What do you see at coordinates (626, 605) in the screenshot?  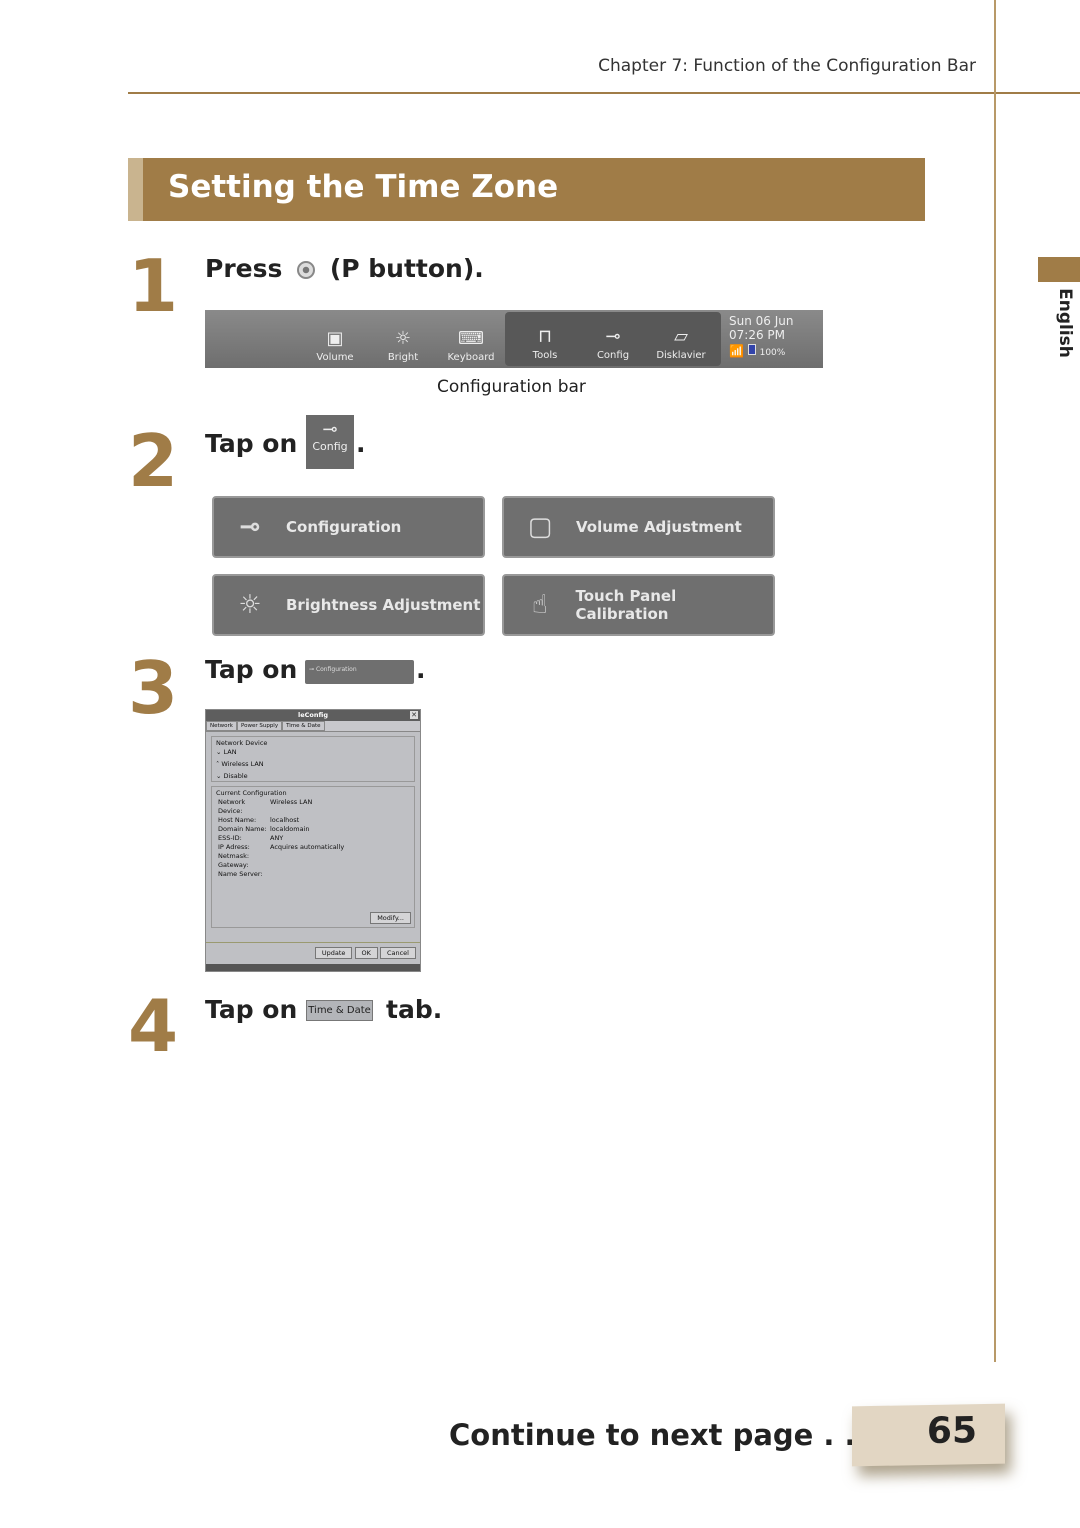 I see `menu-label: Touch Panel Calibration` at bounding box center [626, 605].